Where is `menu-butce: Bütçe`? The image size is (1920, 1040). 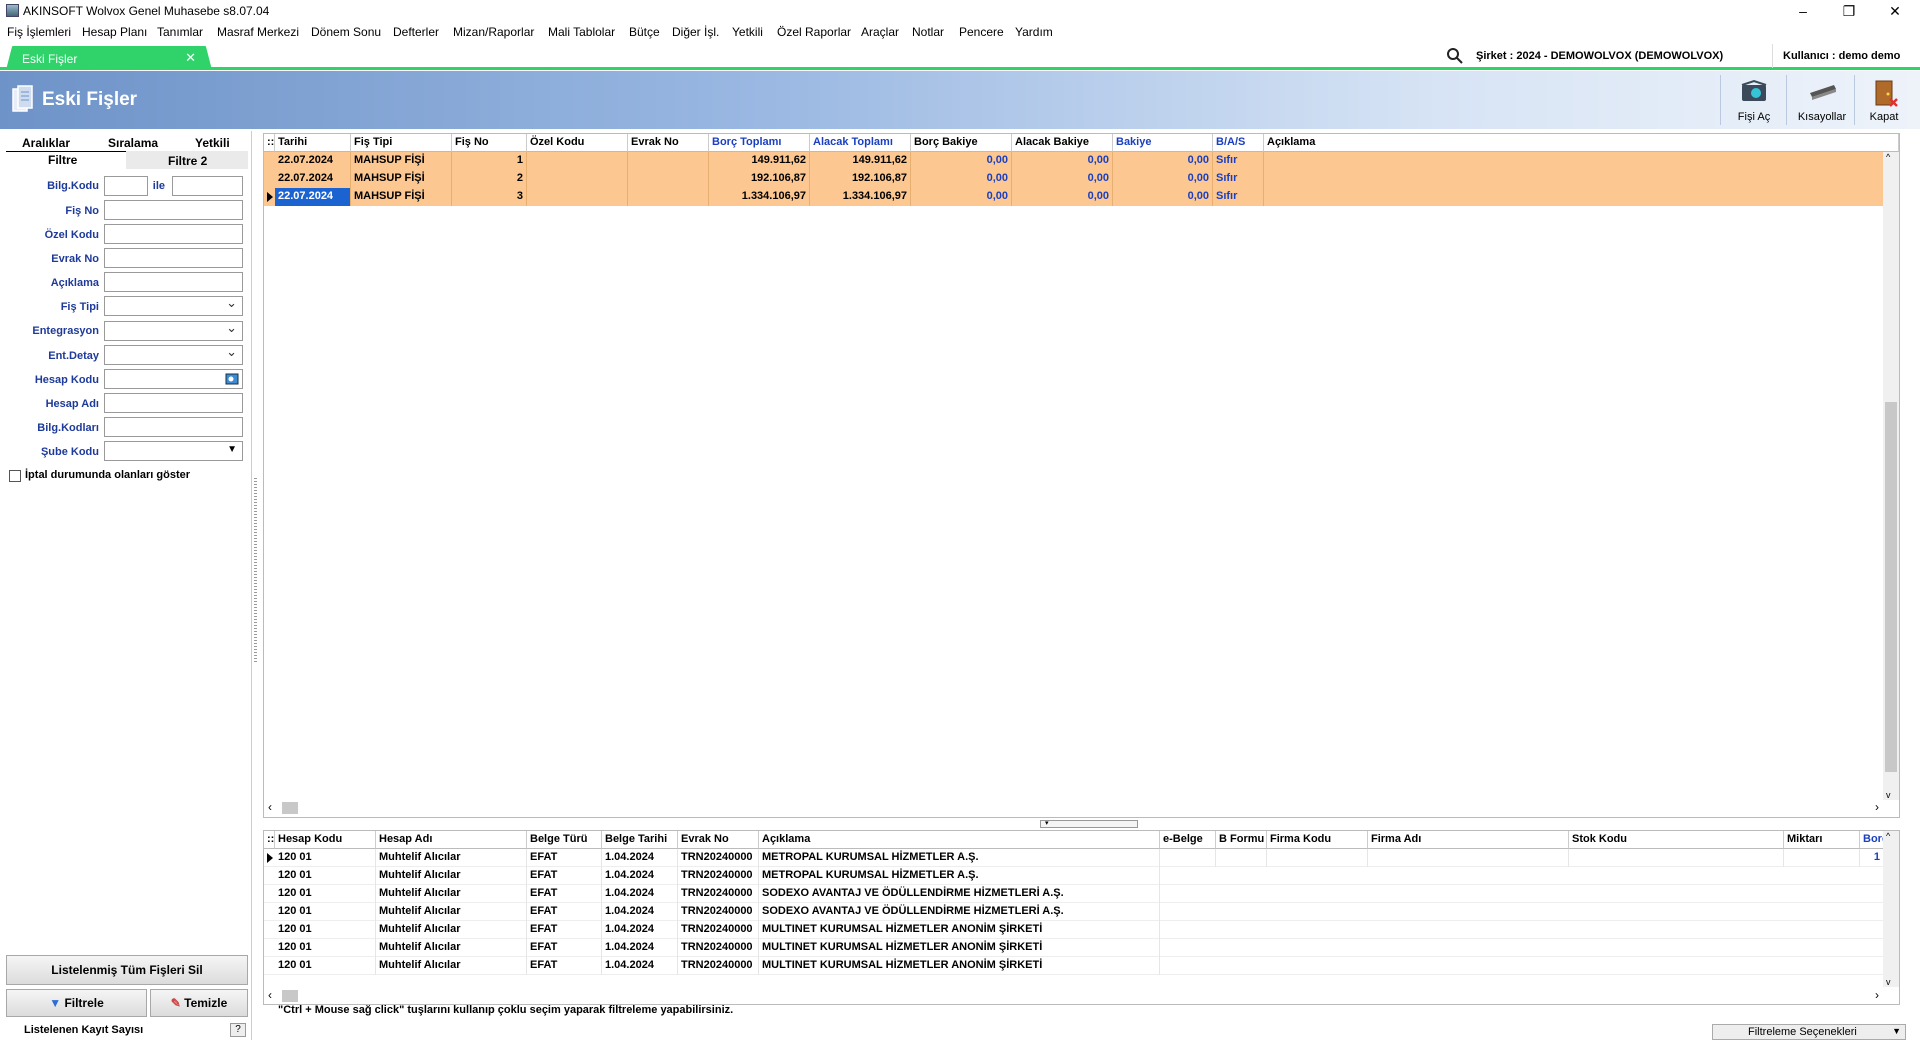 menu-butce: Bütçe is located at coordinates (644, 32).